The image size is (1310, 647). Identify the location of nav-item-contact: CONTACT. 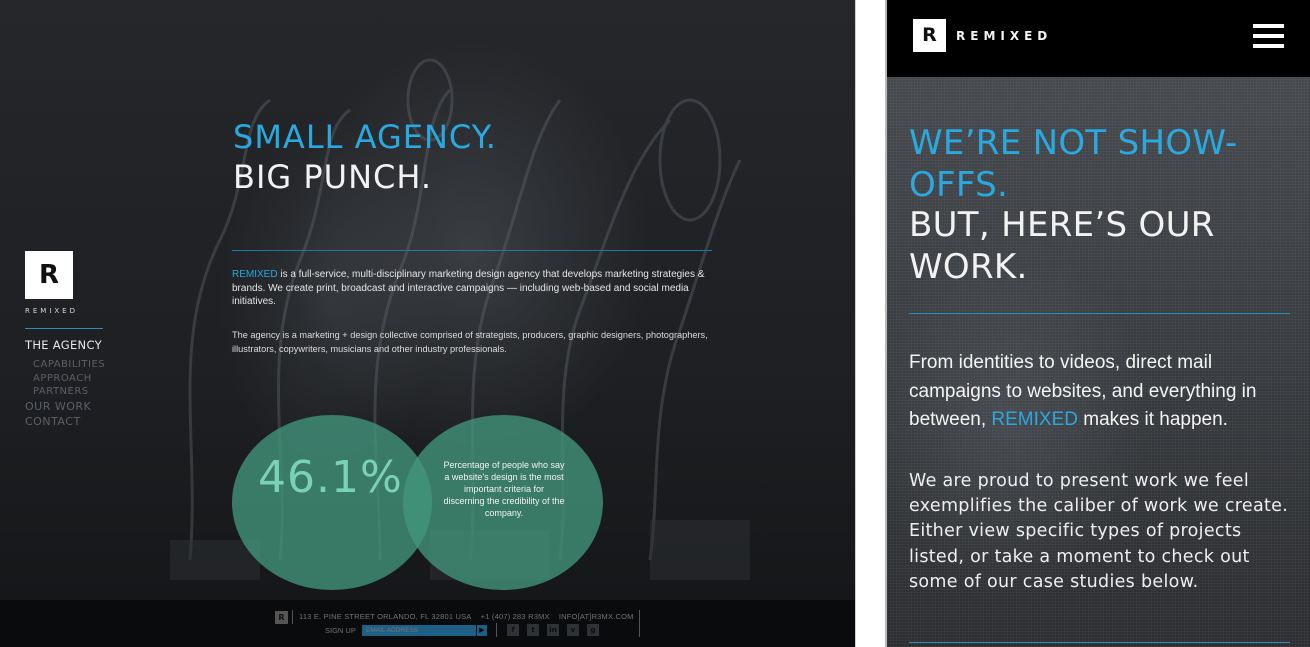
(65, 421).